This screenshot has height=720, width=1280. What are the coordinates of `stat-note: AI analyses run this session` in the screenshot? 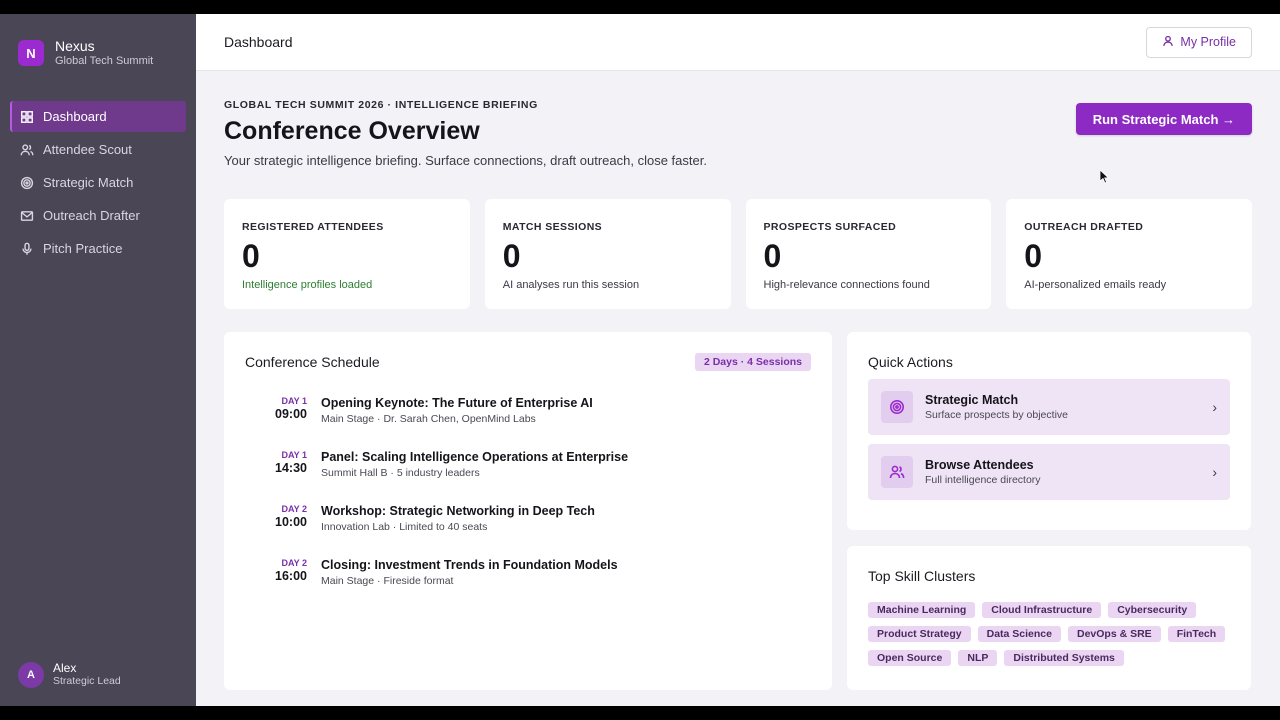 It's located at (571, 285).